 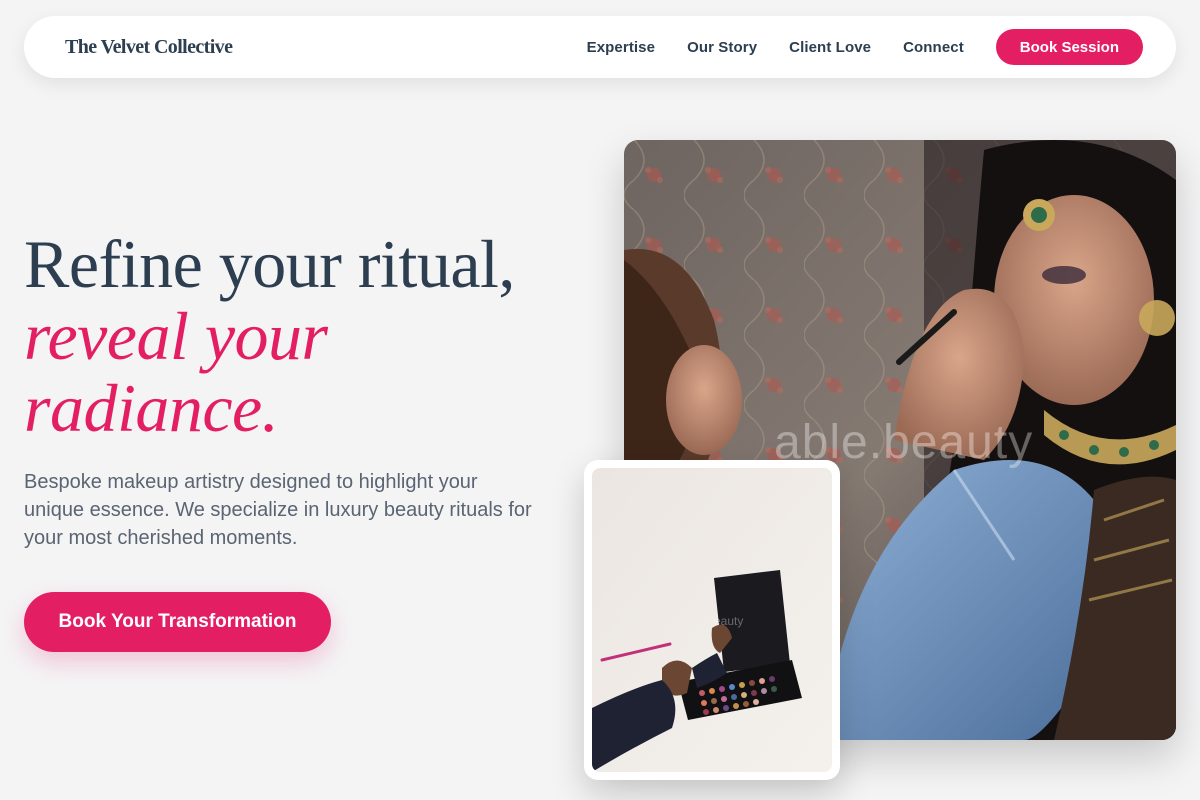 I want to click on nav-link-our-story: Our Story, so click(x=722, y=47).